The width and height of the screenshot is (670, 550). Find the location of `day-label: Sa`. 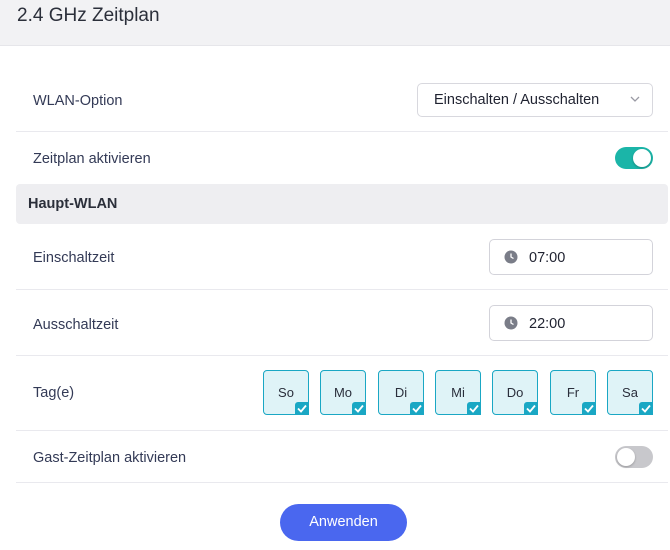

day-label: Sa is located at coordinates (630, 392).